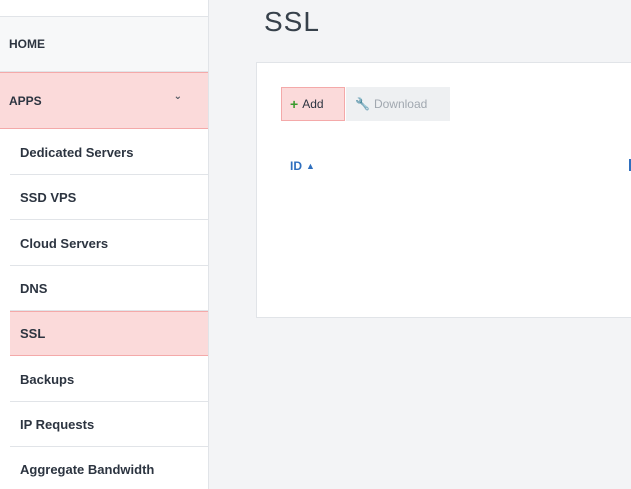  Describe the element at coordinates (27, 44) in the screenshot. I see `sidebar-item-label: HOME` at that location.